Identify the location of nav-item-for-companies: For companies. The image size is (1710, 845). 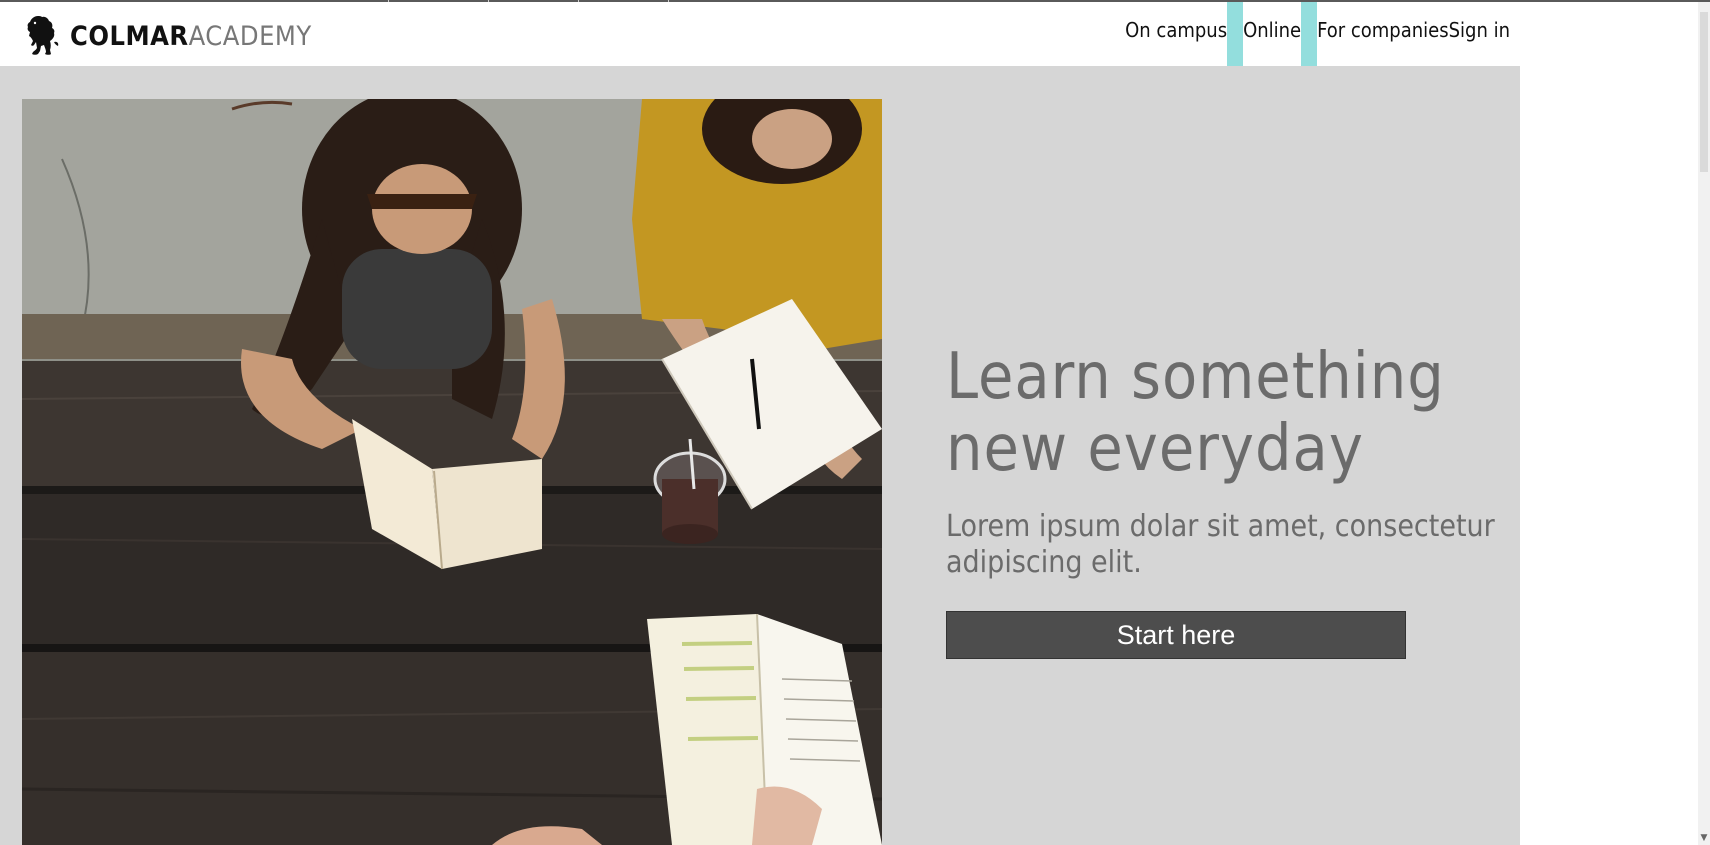
(1382, 34).